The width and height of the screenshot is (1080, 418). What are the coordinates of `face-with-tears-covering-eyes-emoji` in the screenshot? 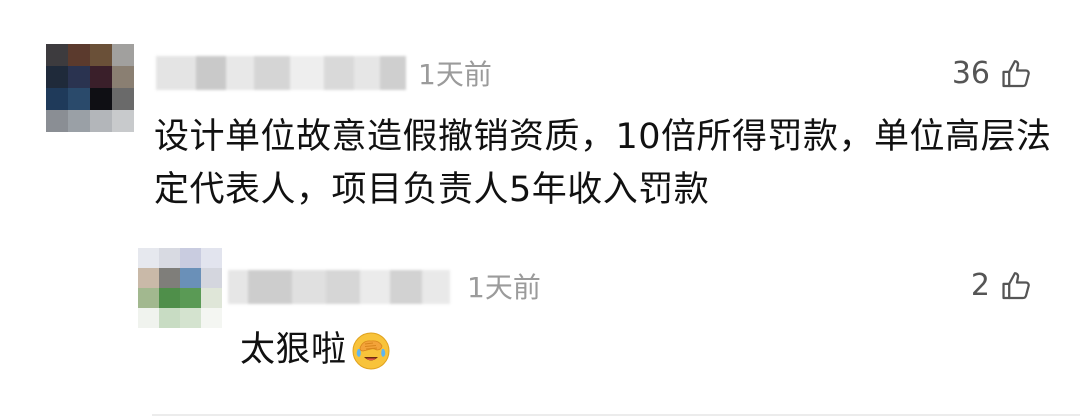 It's located at (371, 350).